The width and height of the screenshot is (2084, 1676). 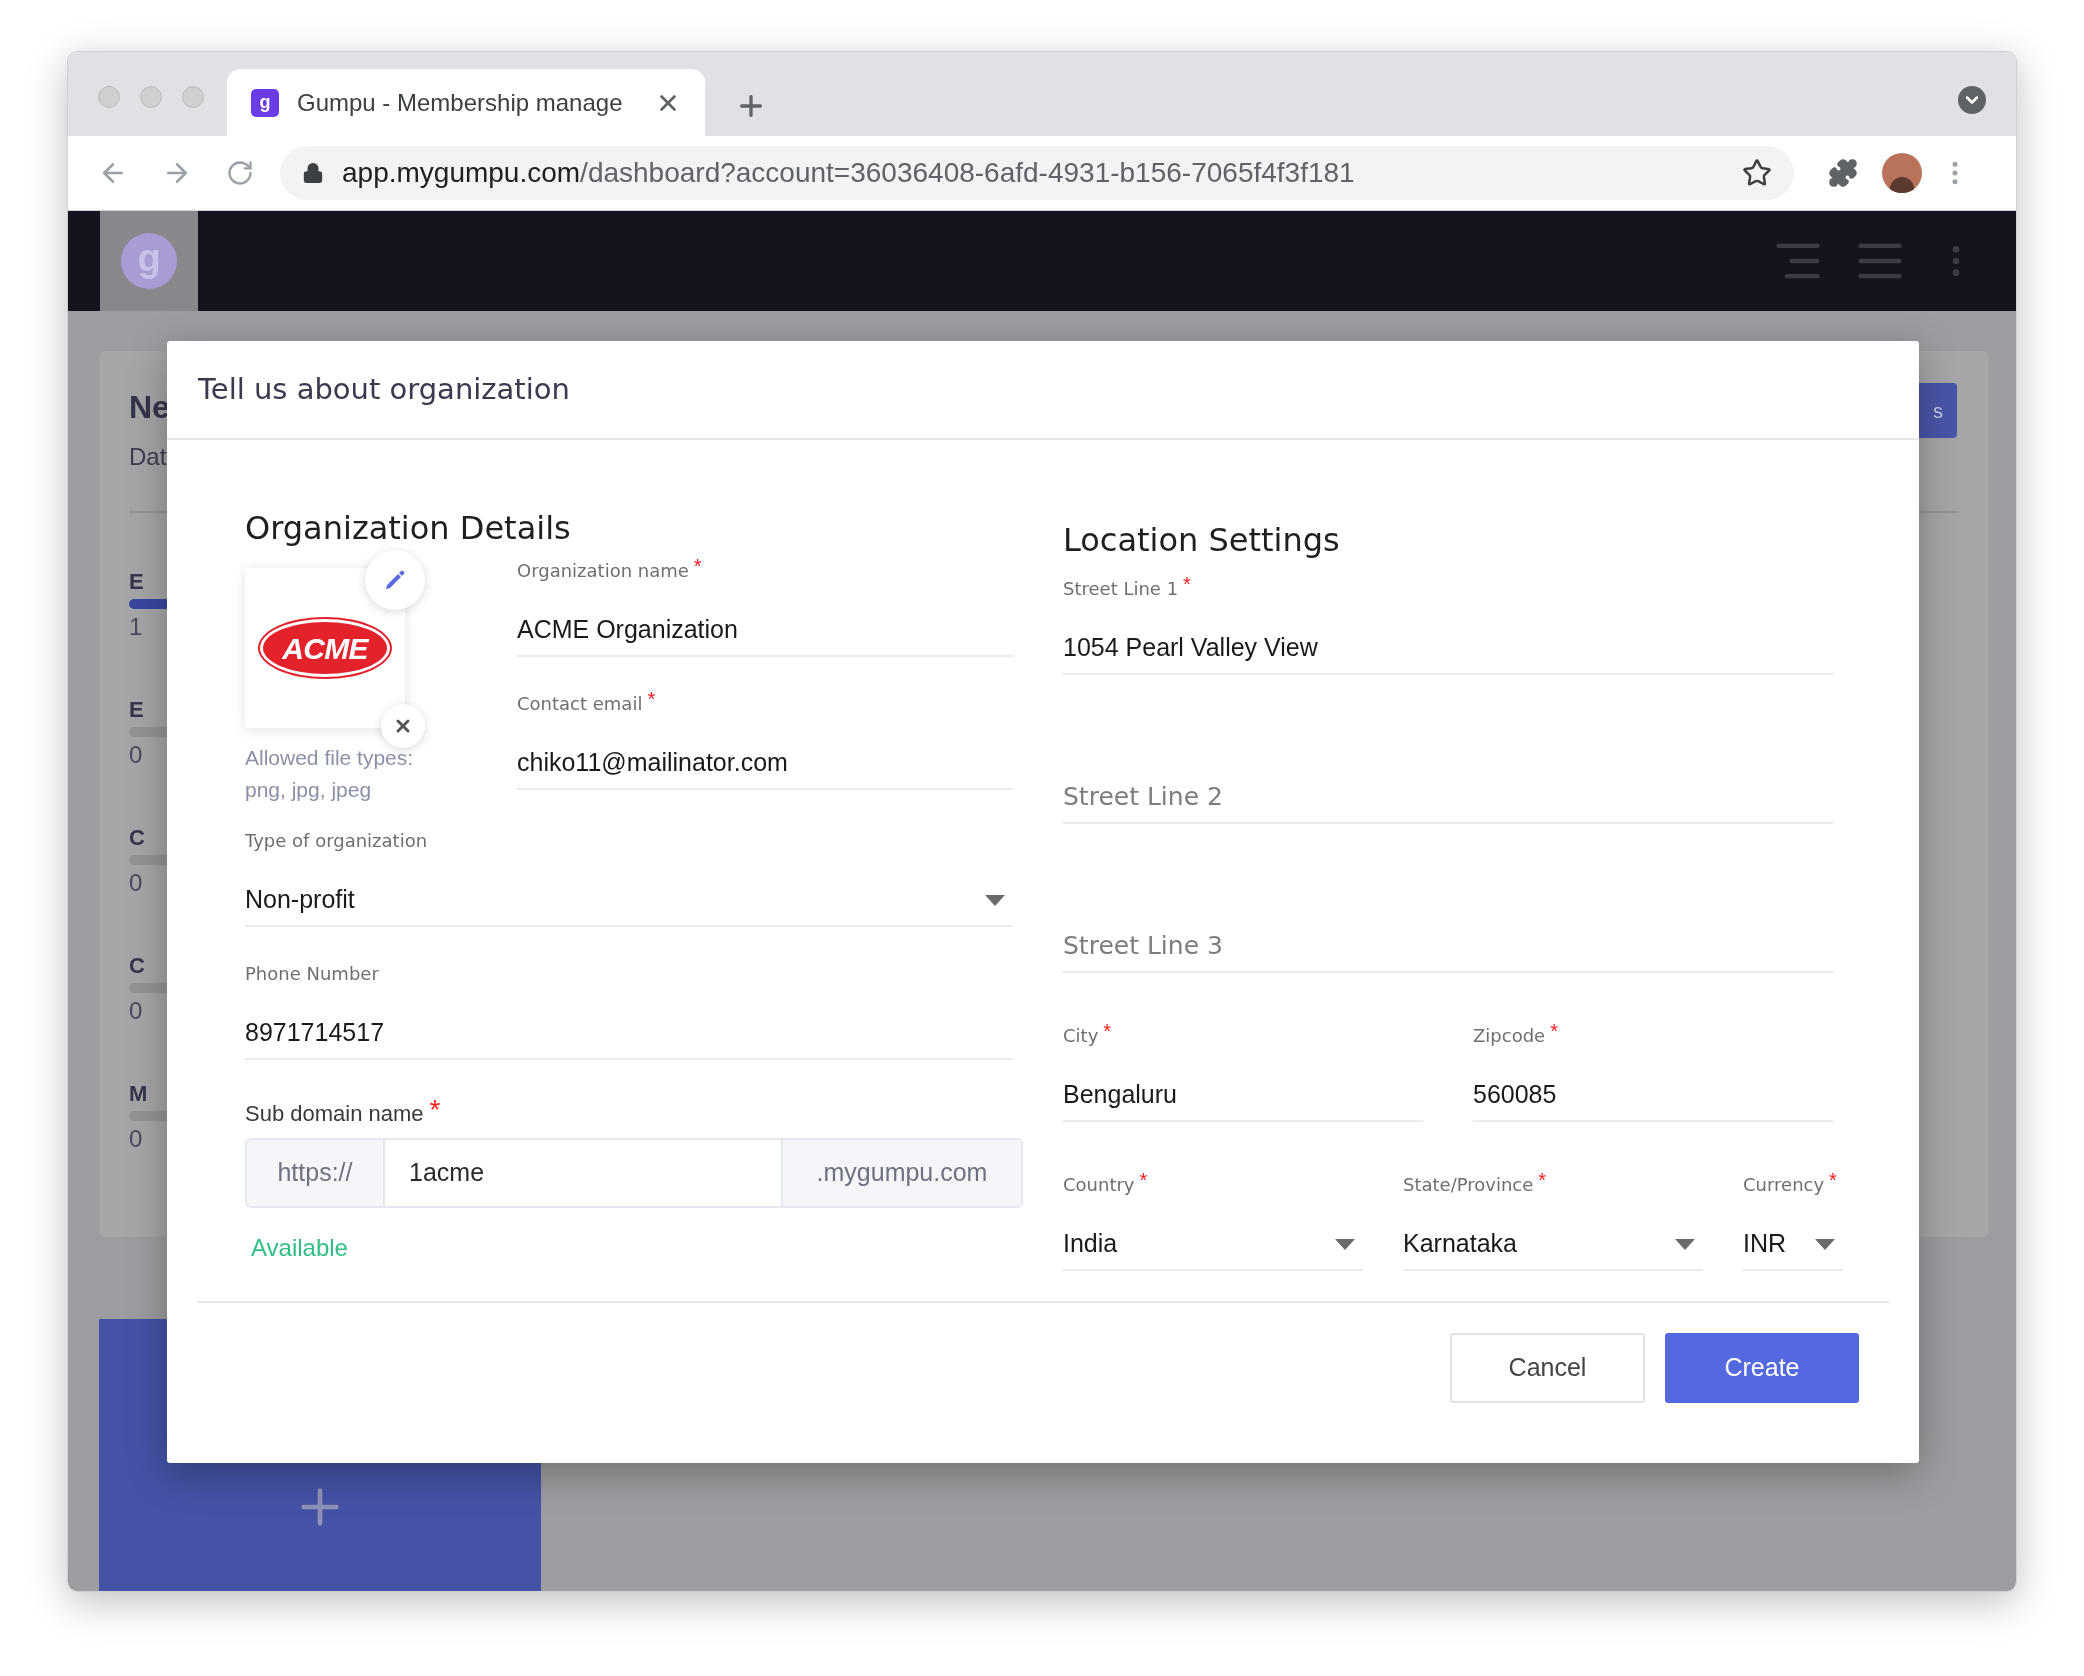 What do you see at coordinates (901, 1173) in the screenshot?
I see `domain-suffix: .mygumpu.com` at bounding box center [901, 1173].